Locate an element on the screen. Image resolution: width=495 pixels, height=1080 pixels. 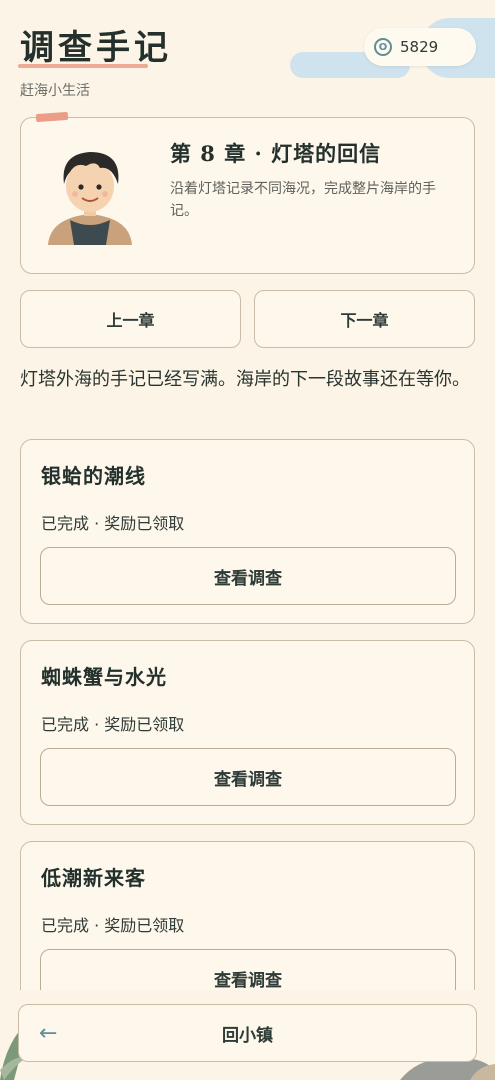
next-chapter-button: 下一章 is located at coordinates (364, 319).